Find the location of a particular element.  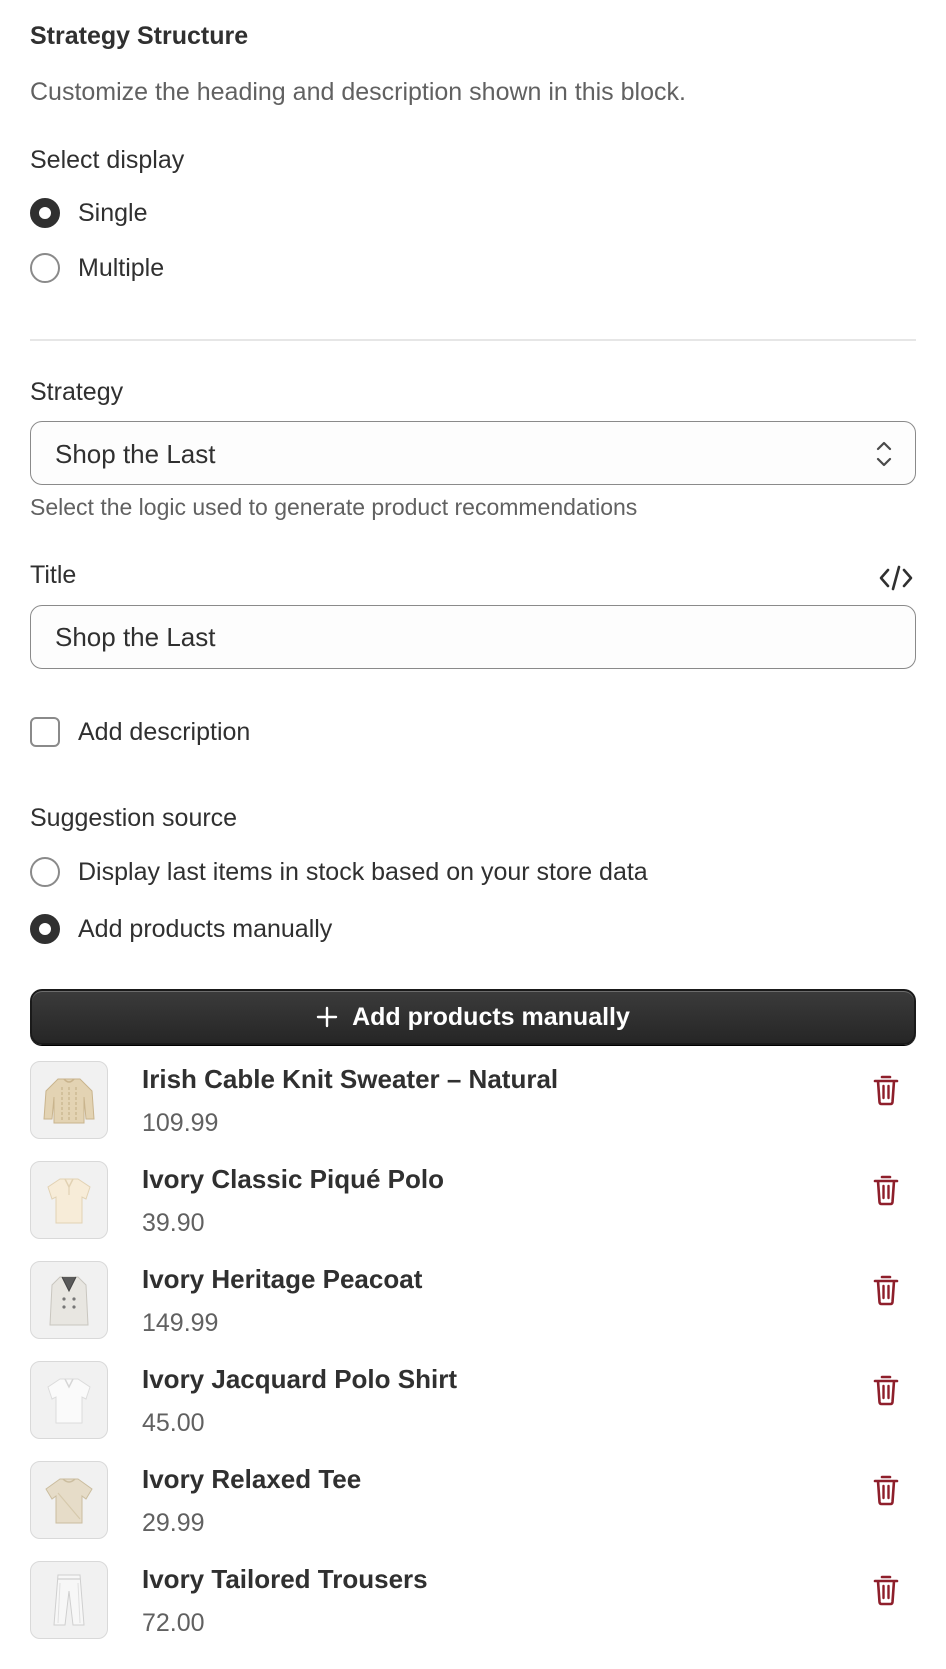

product-row: Ivory Heritage Peacoat 149.99 is located at coordinates (473, 1310).